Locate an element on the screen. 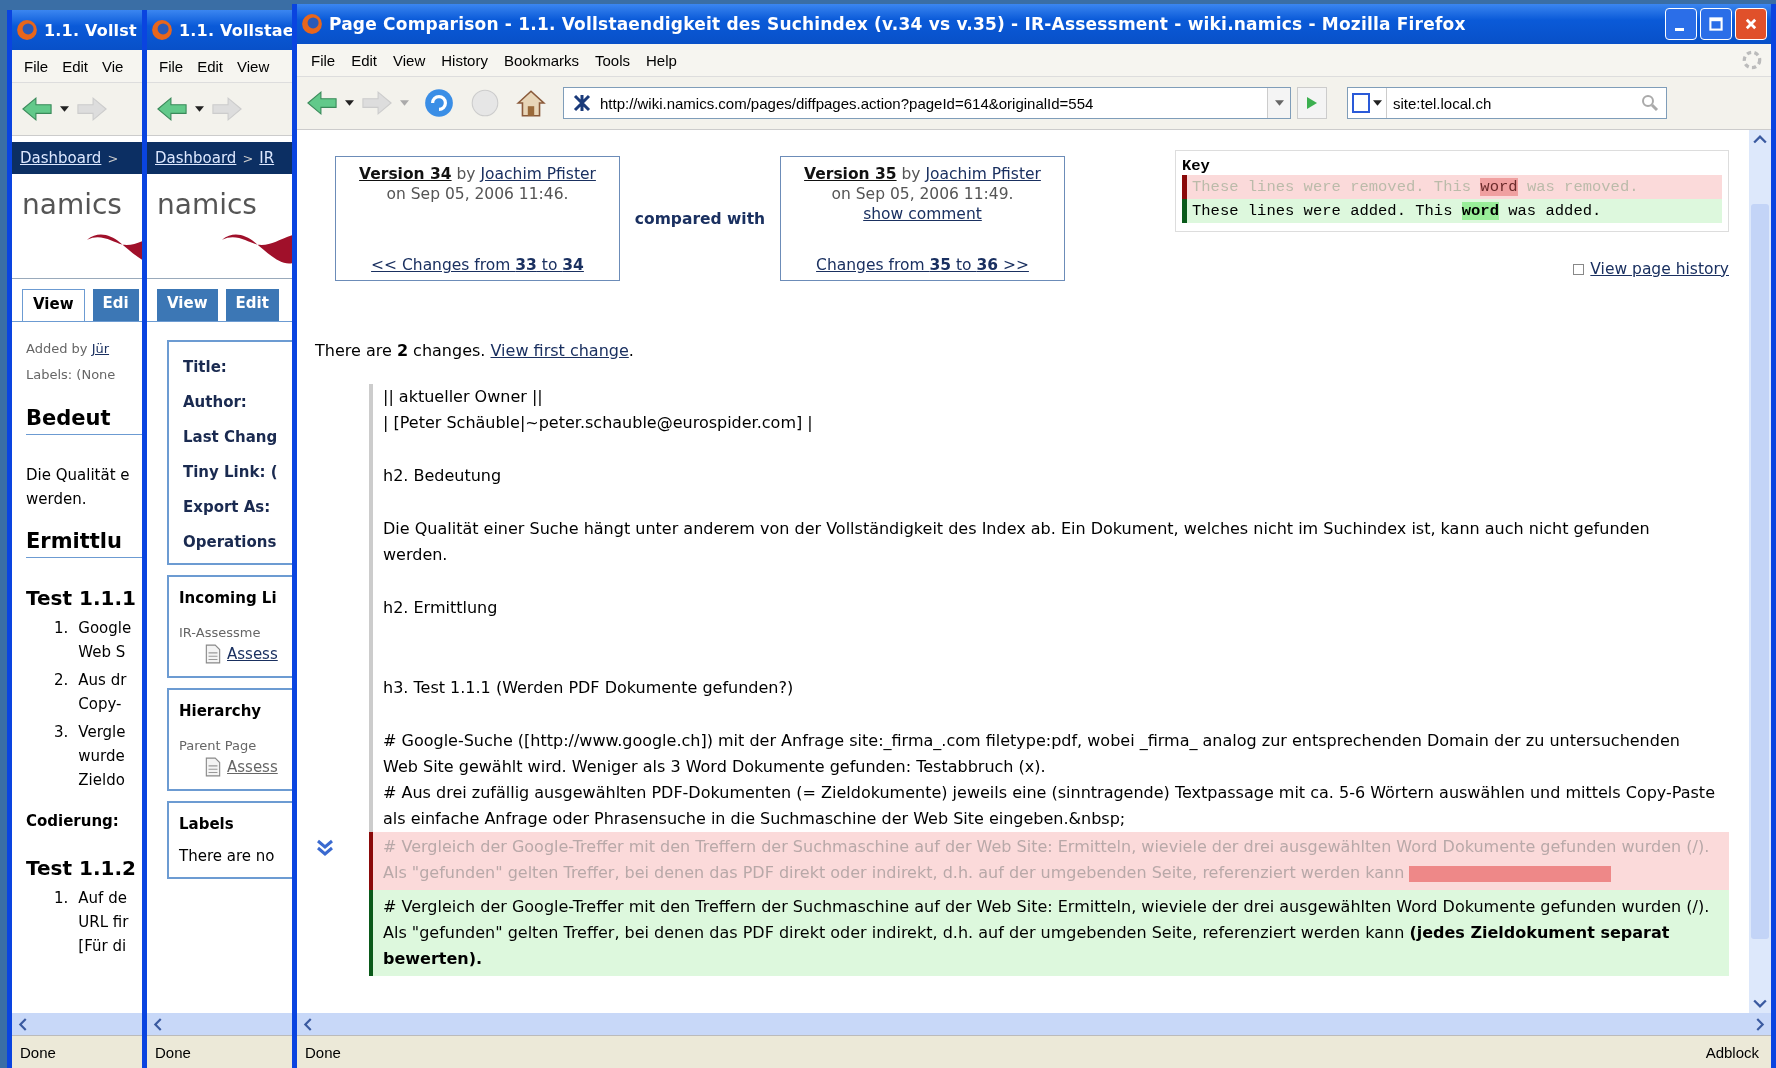  diff-line: || aktueller Owner || is located at coordinates (463, 397).